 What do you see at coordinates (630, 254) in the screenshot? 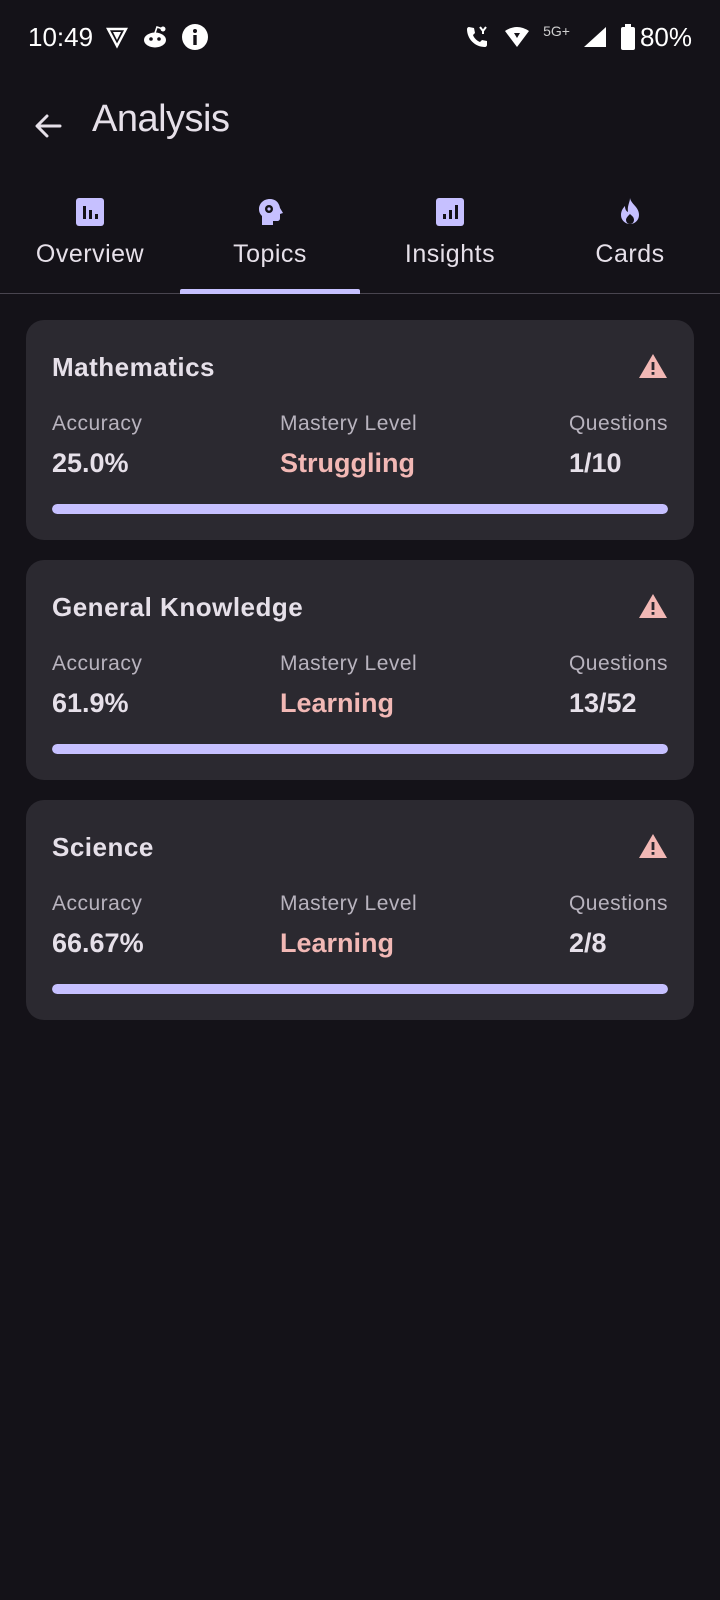
I see `tab-label: Cards` at bounding box center [630, 254].